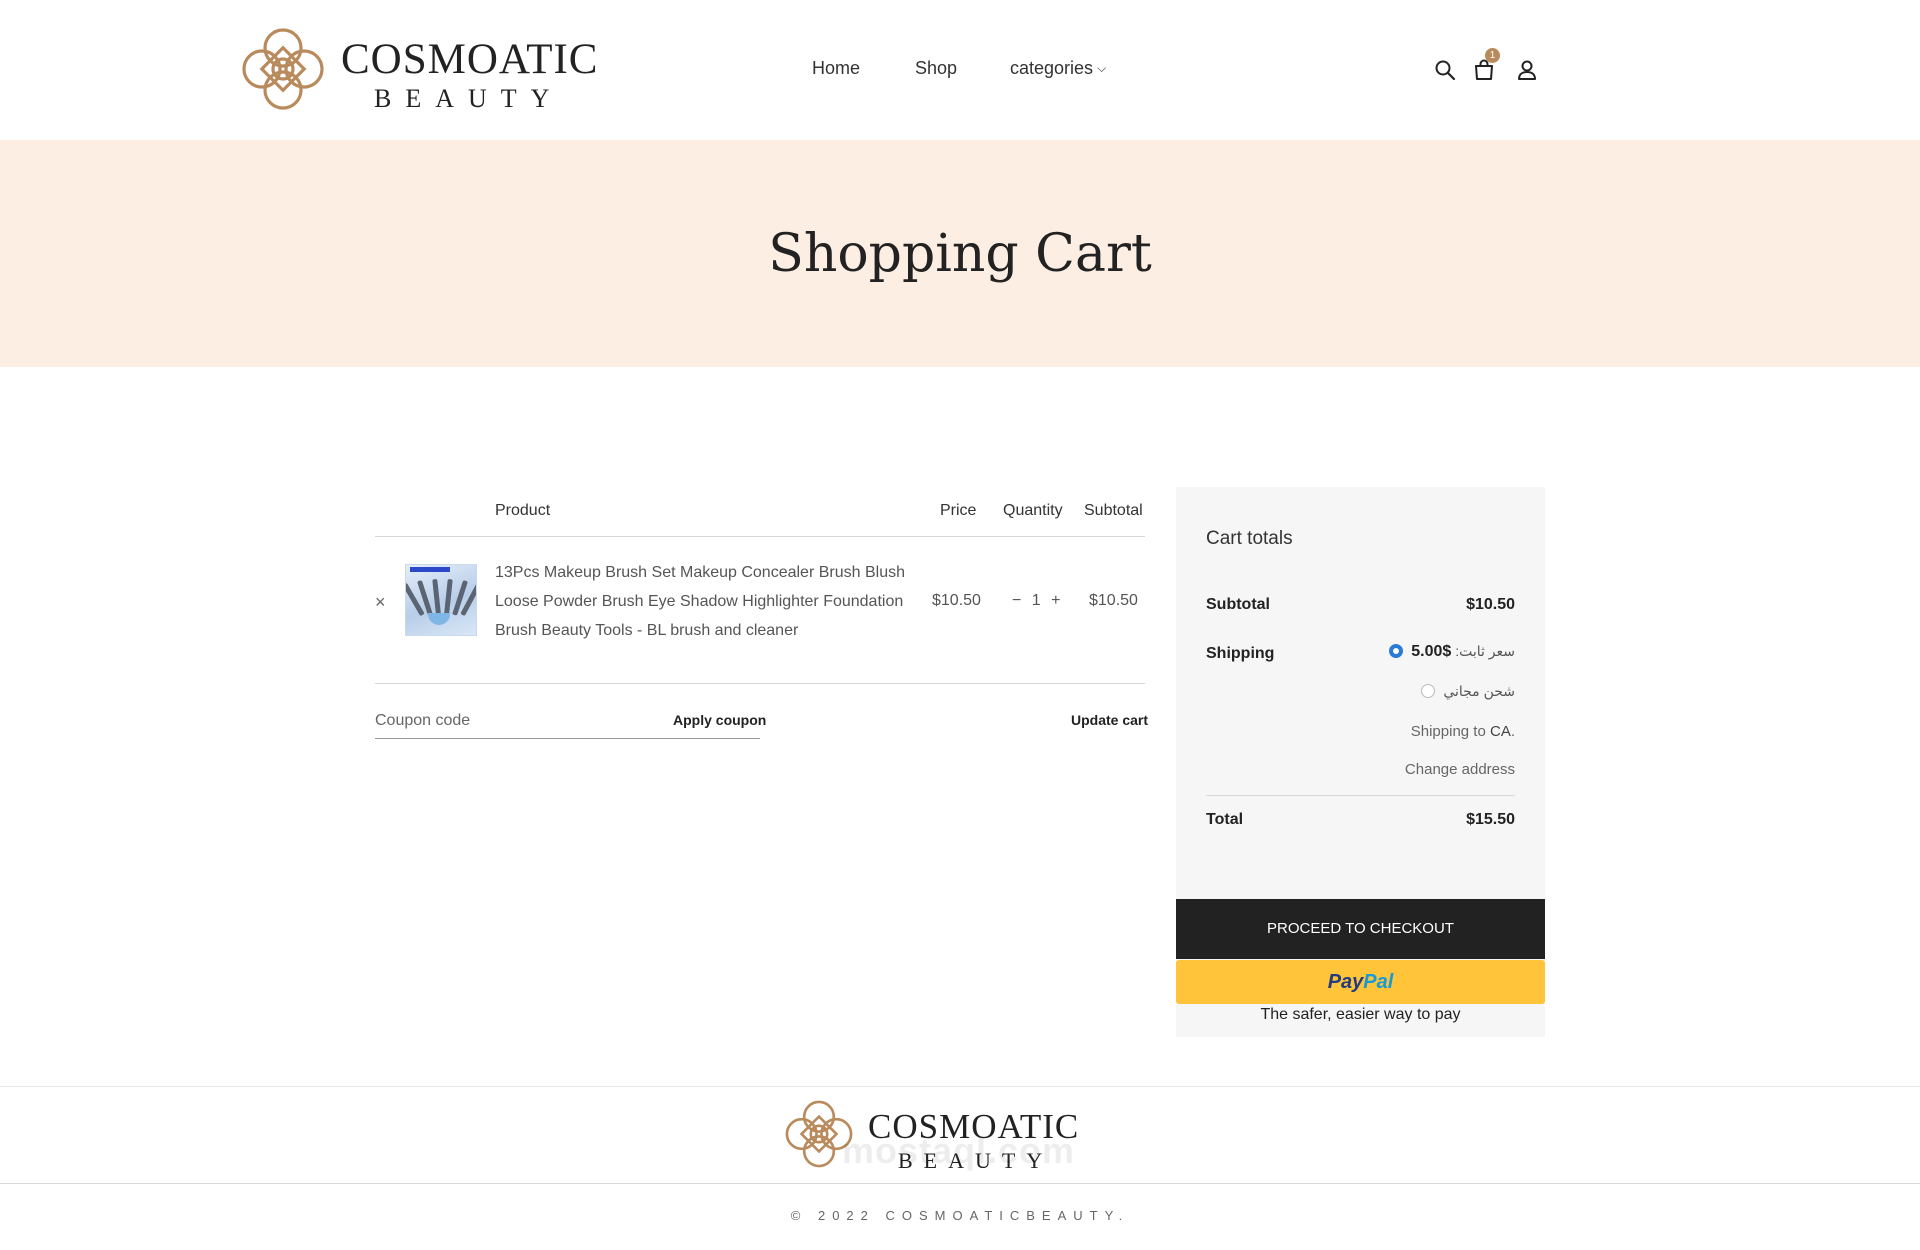 This screenshot has width=1920, height=1250. I want to click on paypal-logo-pay: Pay, so click(1345, 982).